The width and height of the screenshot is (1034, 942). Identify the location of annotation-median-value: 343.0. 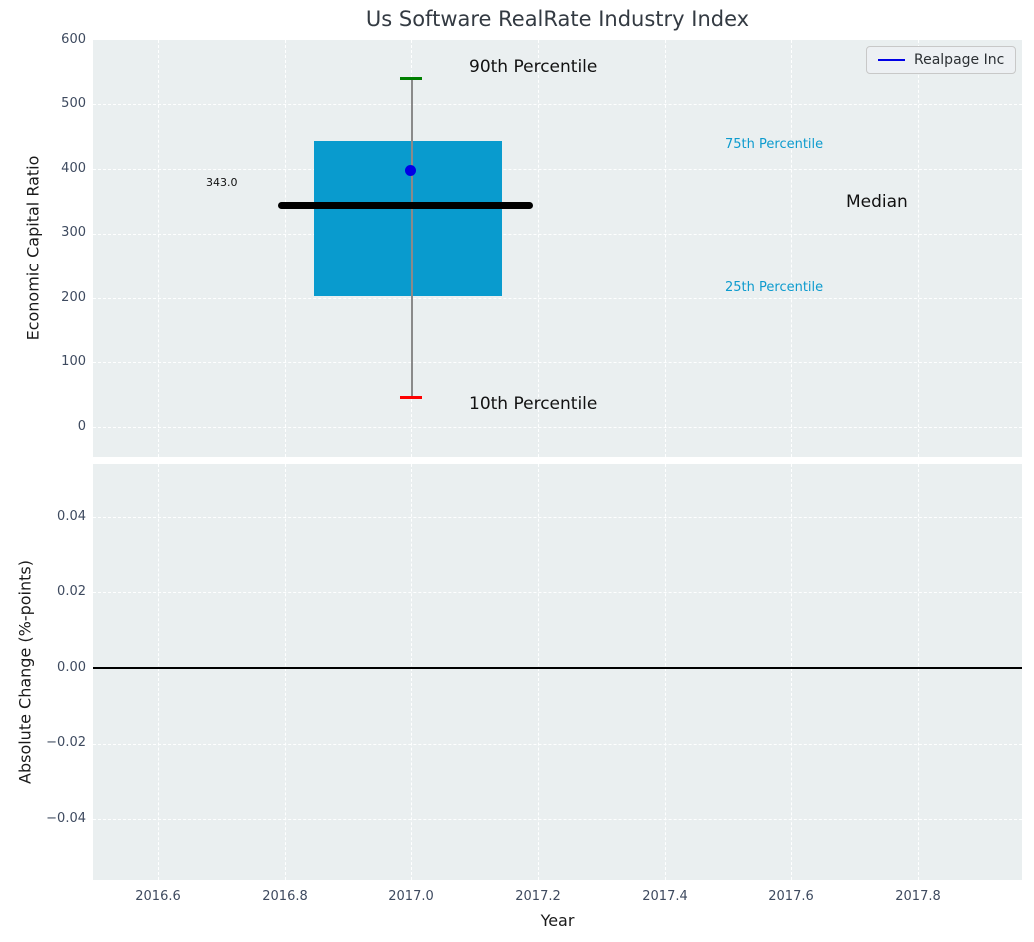
(222, 182).